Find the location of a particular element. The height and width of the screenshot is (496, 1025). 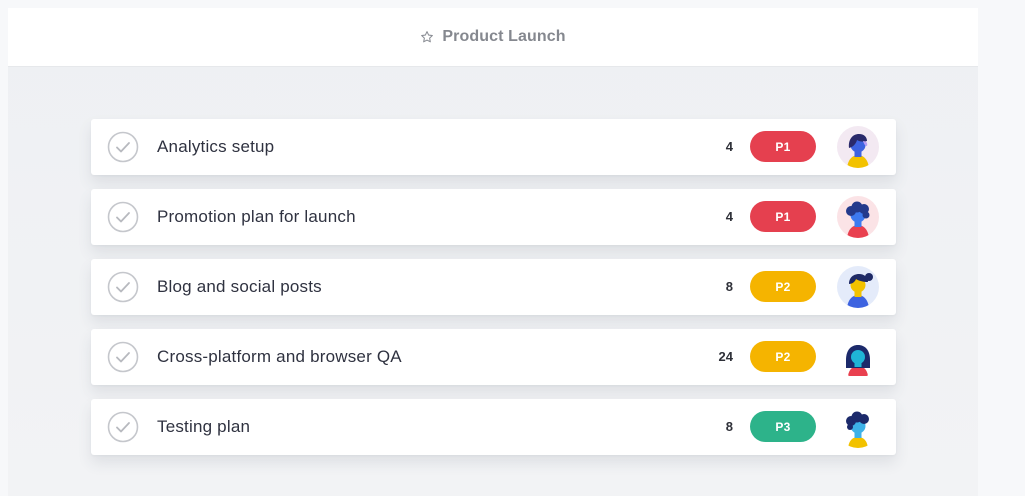

task-row: Analytics setup 4 P1 is located at coordinates (493, 147).